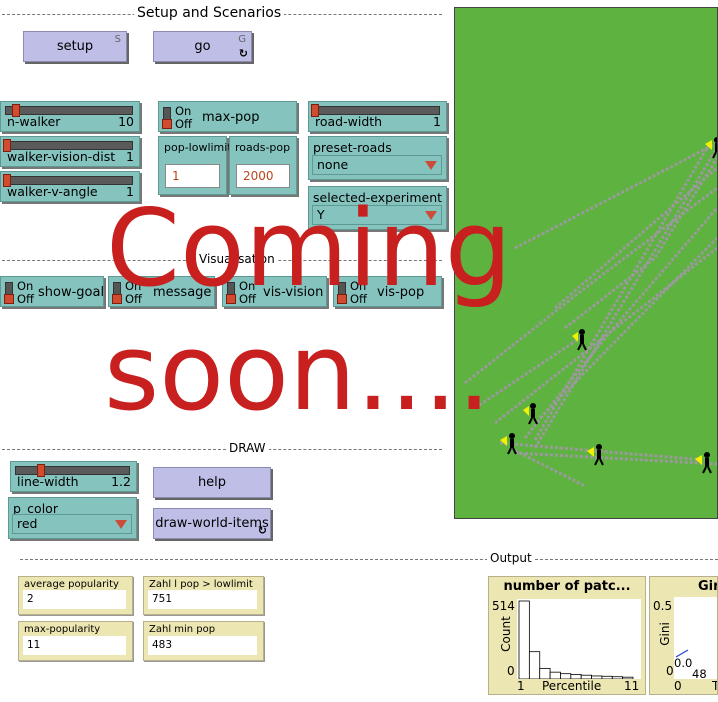 This screenshot has width=718, height=702. I want to click on plot-ymax-label: 514, so click(503, 606).